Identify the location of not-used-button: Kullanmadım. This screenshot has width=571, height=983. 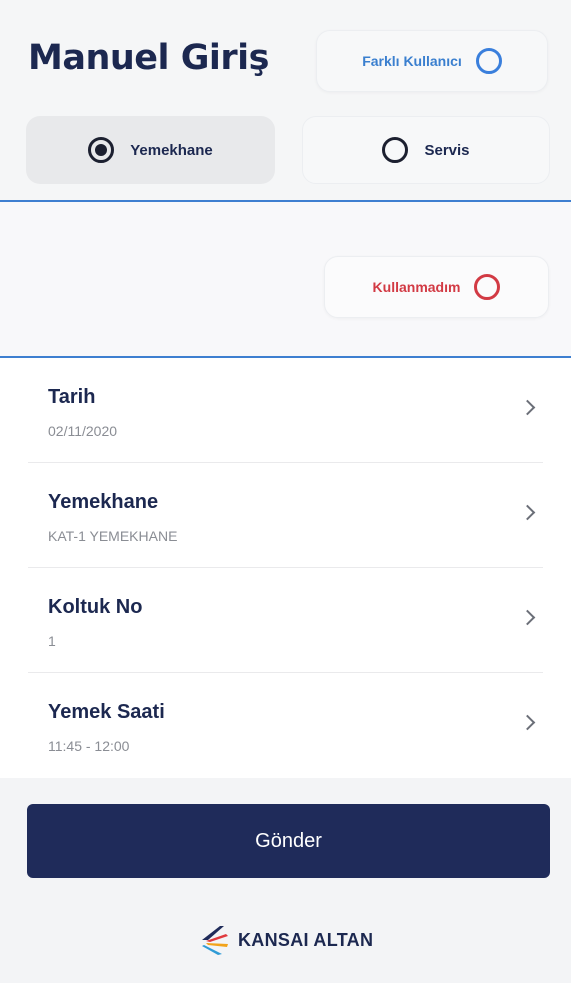
(436, 287).